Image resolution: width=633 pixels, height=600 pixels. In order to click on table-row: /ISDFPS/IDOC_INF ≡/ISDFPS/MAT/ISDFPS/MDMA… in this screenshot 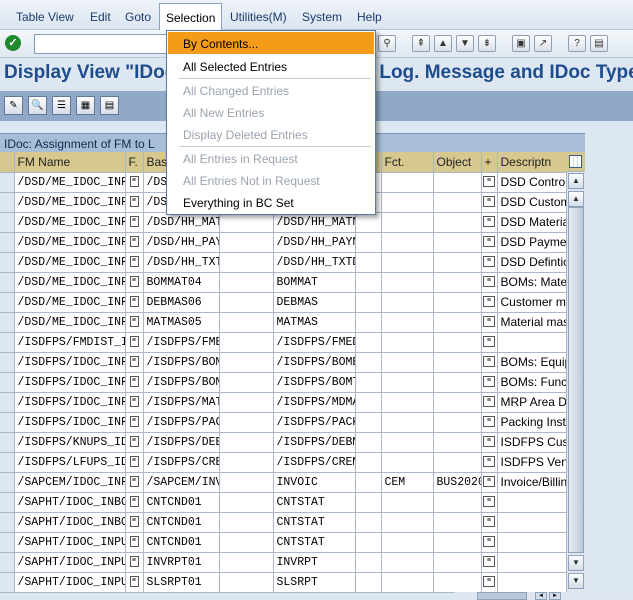, I will do `click(283, 402)`.